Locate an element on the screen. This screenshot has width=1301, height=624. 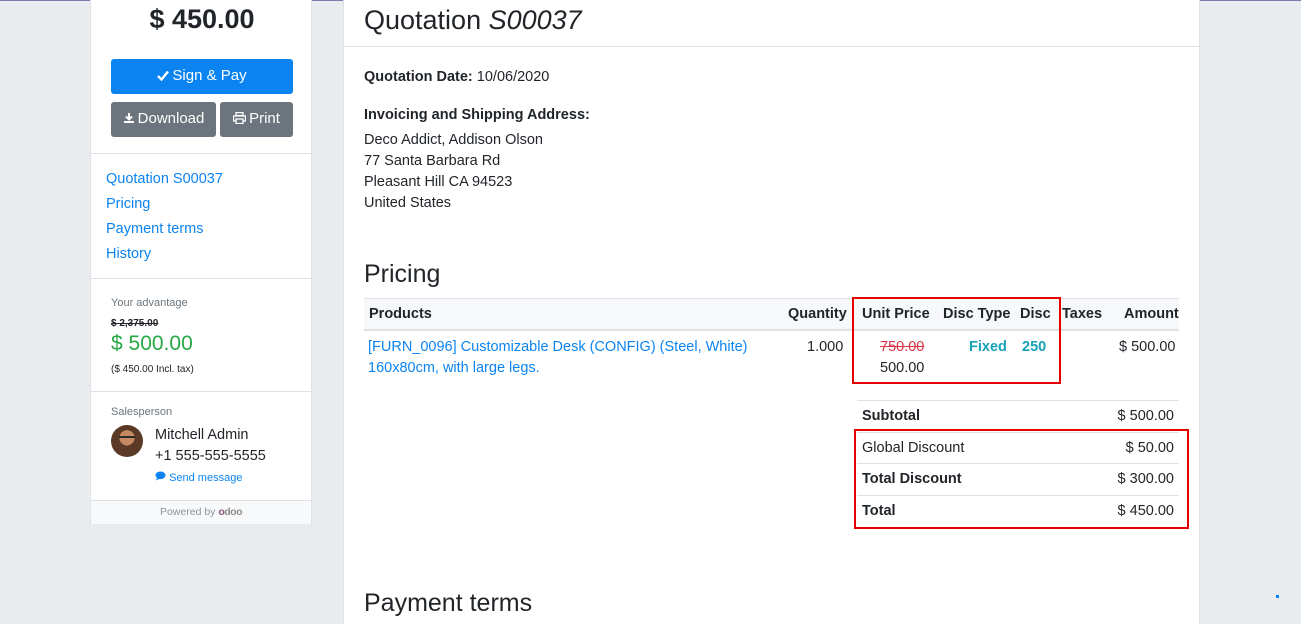
subtotal-value: $ 500.00 is located at coordinates (1145, 416).